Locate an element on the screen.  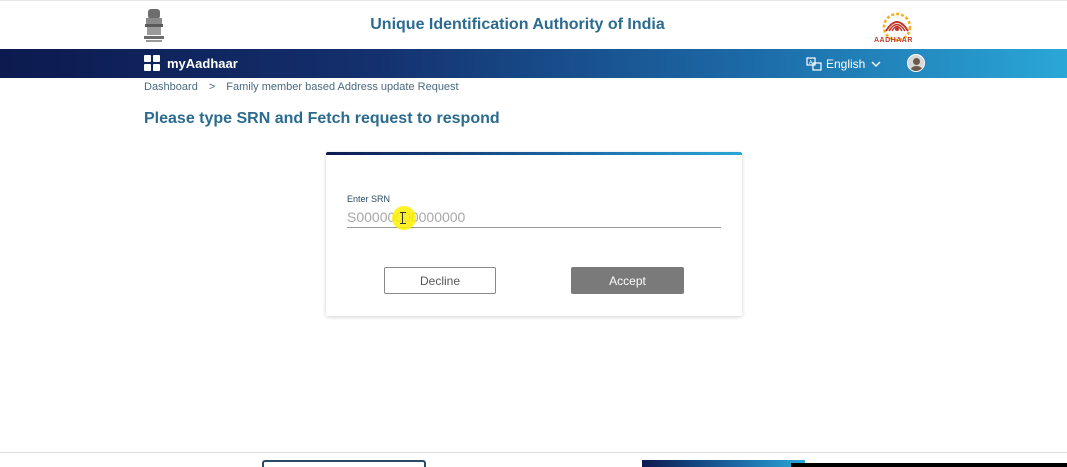
app-grid-icon is located at coordinates (152, 63).